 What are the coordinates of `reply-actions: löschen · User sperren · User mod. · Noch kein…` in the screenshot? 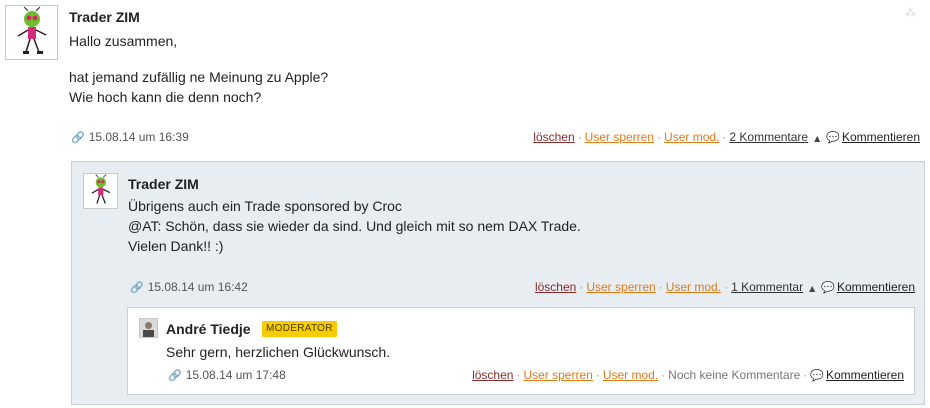 It's located at (688, 375).